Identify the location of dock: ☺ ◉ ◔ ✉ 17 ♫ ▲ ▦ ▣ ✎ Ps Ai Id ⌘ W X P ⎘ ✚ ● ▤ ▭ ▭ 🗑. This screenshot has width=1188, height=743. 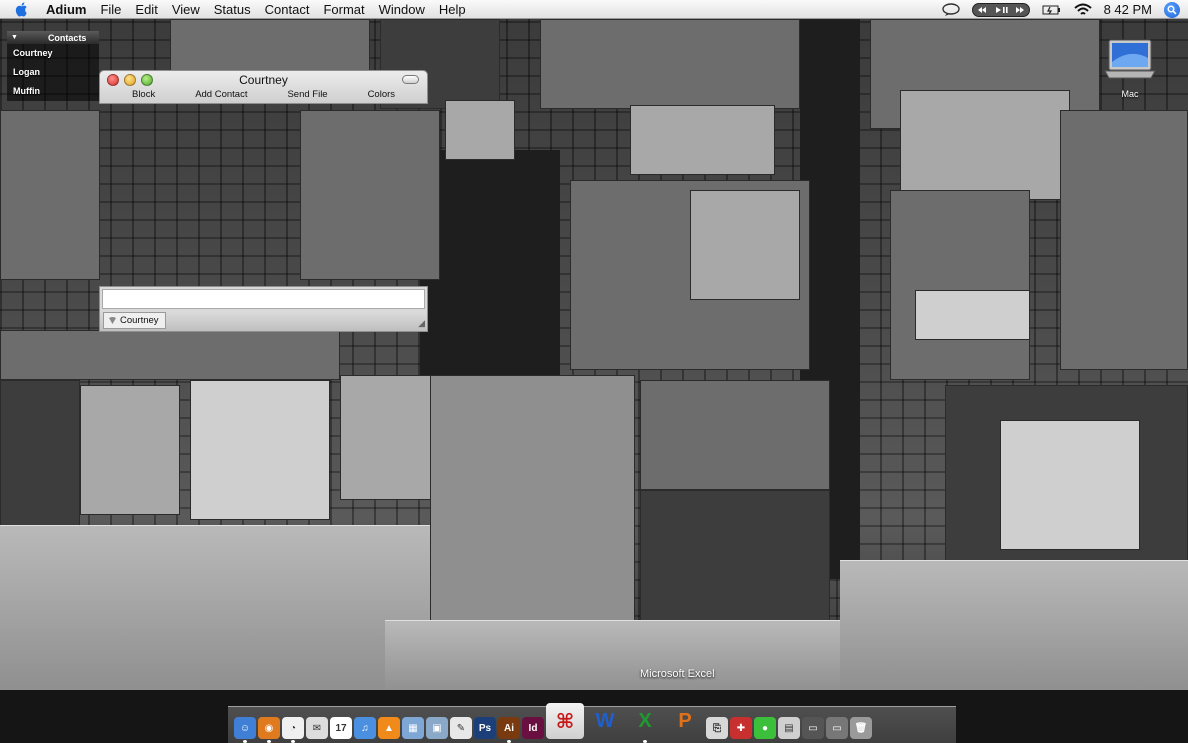
(592, 723).